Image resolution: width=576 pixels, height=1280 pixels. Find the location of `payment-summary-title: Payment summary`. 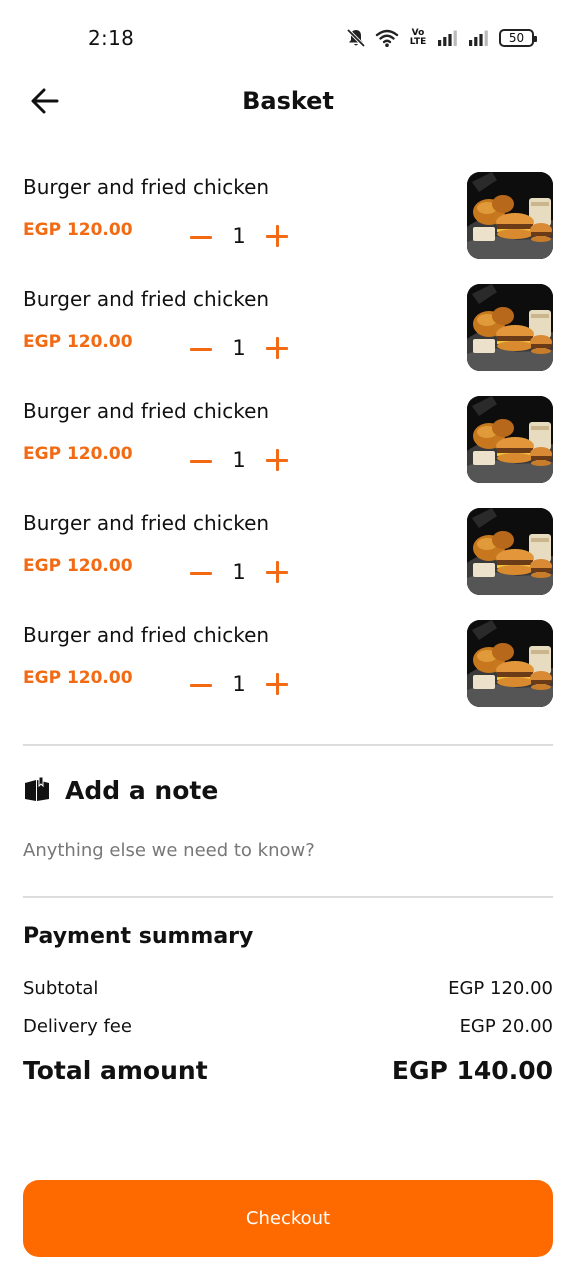

payment-summary-title: Payment summary is located at coordinates (138, 936).